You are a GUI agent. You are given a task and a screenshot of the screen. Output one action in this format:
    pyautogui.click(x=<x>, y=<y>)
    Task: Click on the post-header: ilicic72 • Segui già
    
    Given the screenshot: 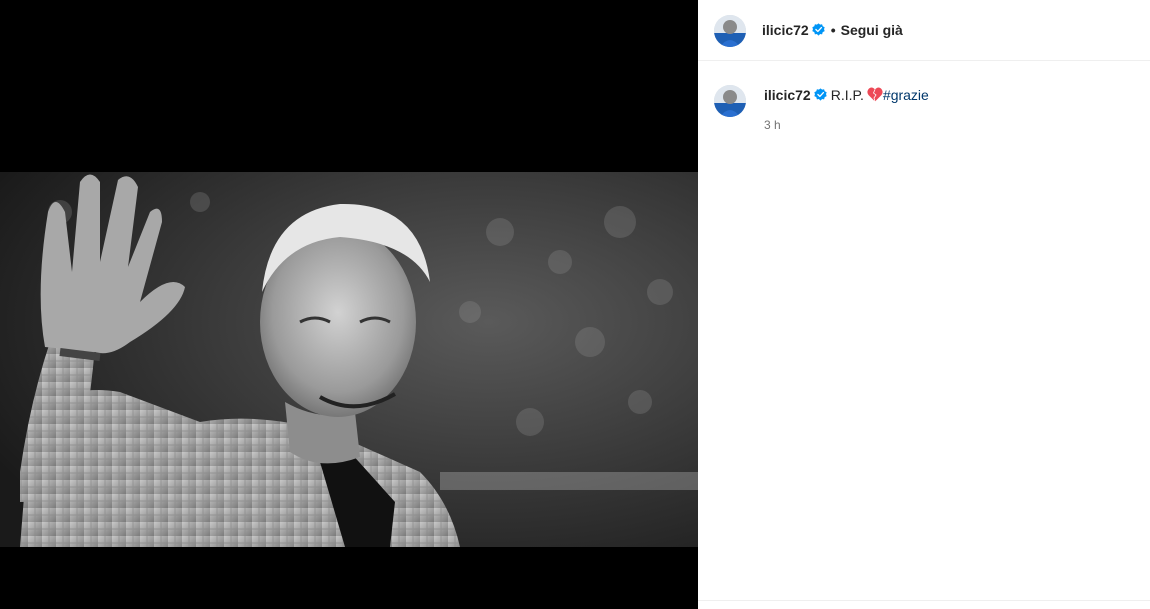 What is the action you would take?
    pyautogui.click(x=924, y=30)
    